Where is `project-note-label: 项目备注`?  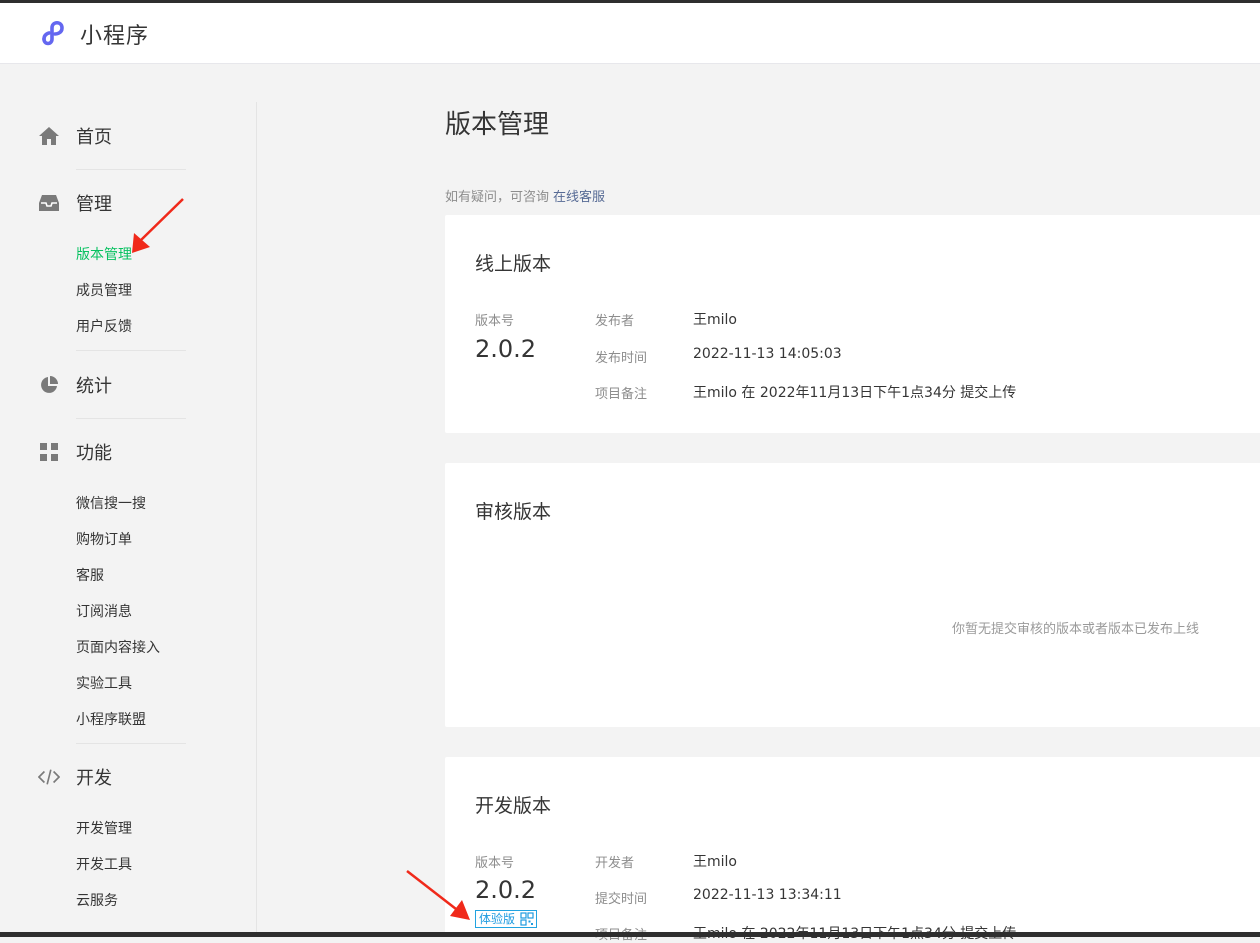 project-note-label: 项目备注 is located at coordinates (621, 394).